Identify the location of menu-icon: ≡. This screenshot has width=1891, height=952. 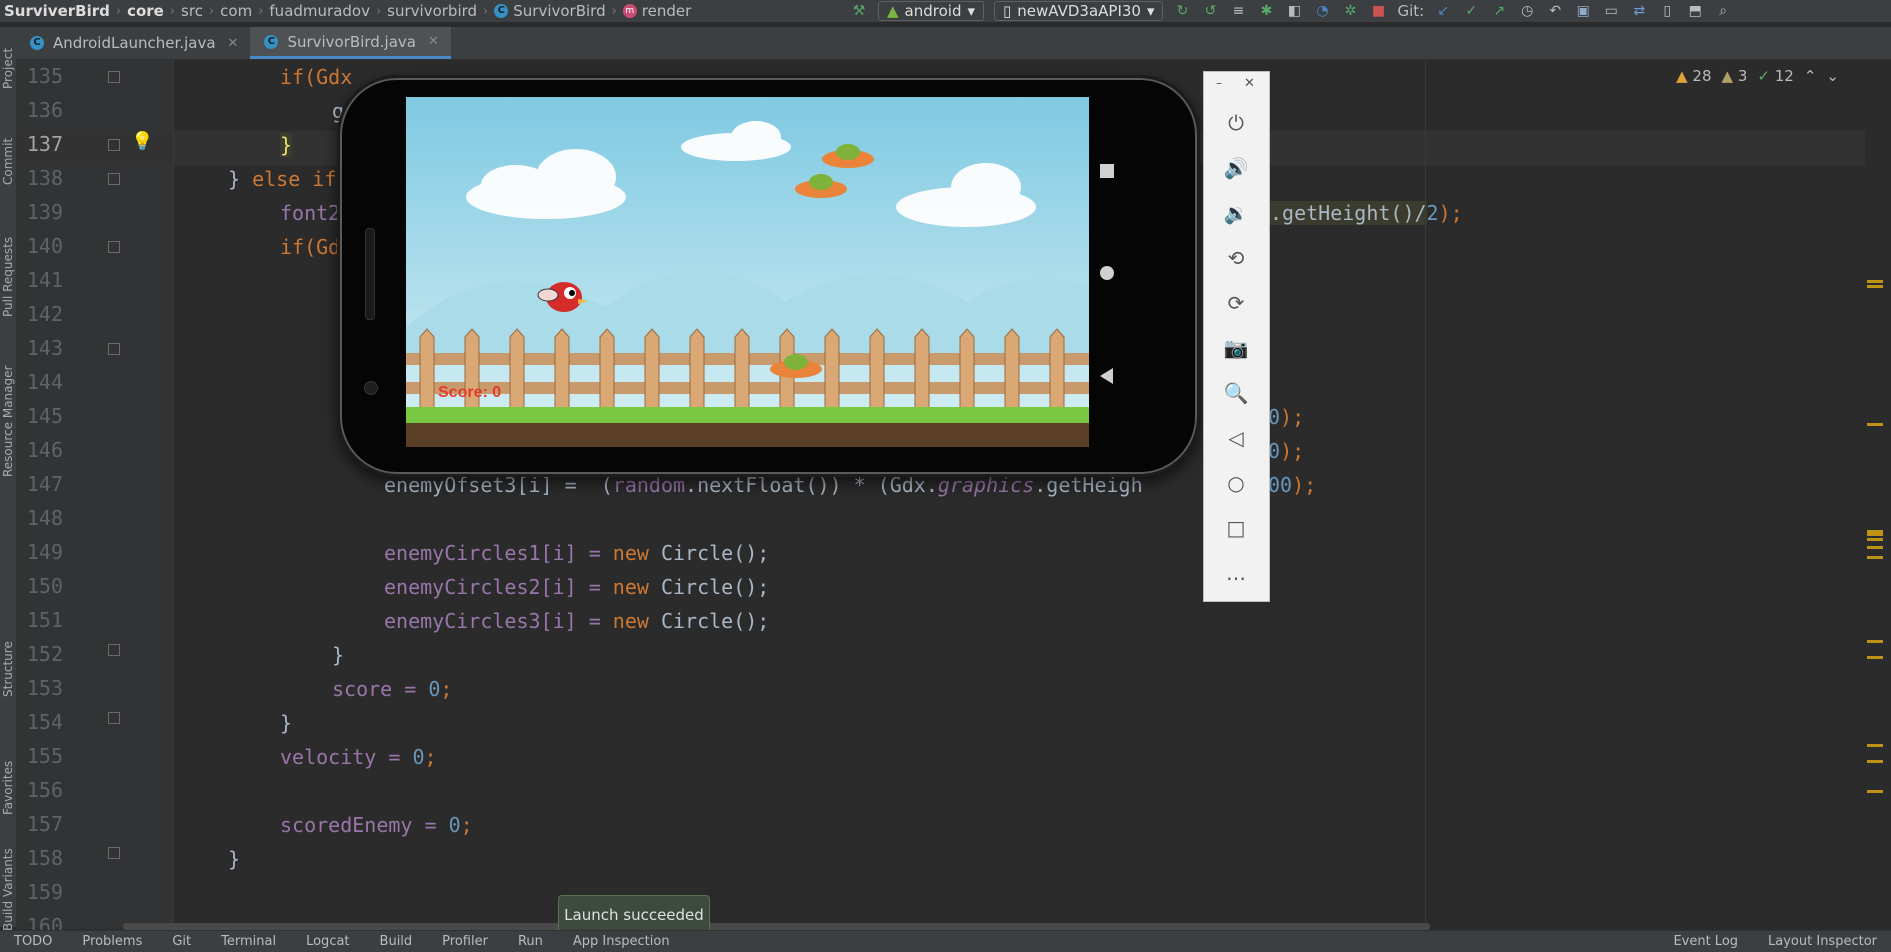
(1238, 11).